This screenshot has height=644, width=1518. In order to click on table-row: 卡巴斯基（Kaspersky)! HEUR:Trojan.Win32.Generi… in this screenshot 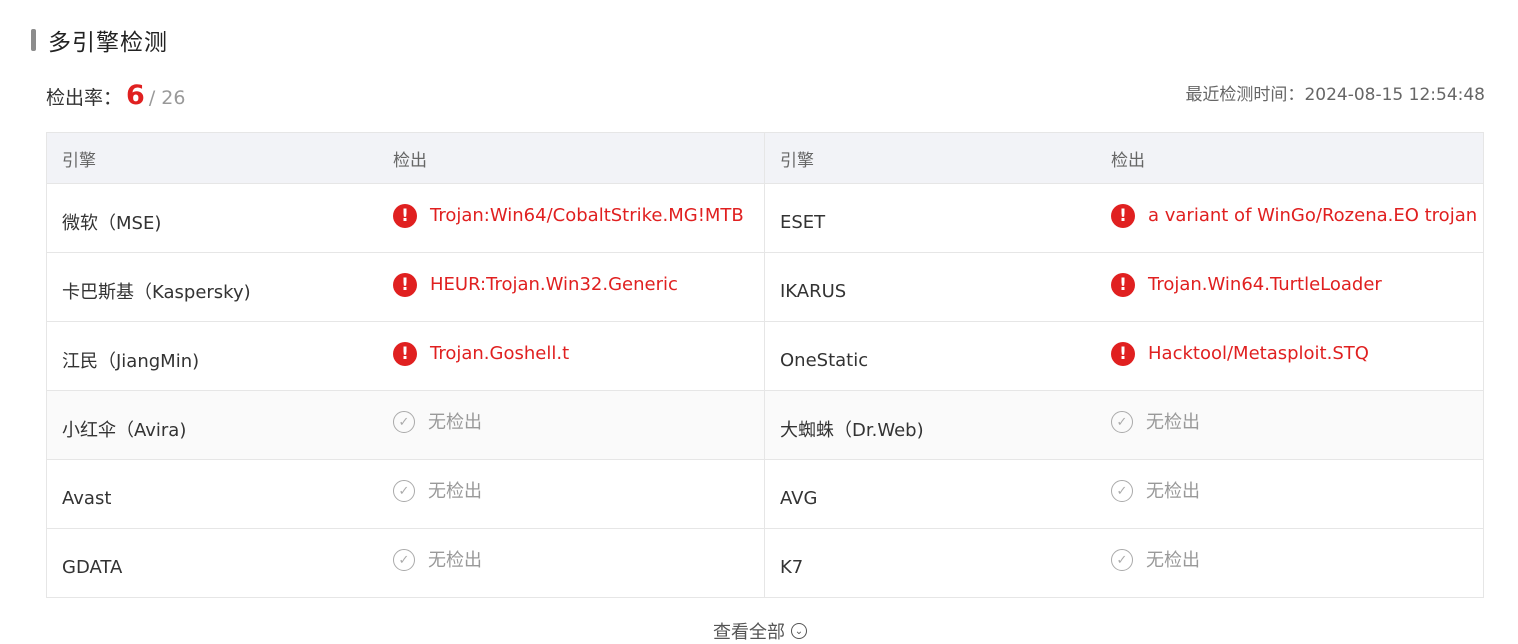, I will do `click(765, 286)`.